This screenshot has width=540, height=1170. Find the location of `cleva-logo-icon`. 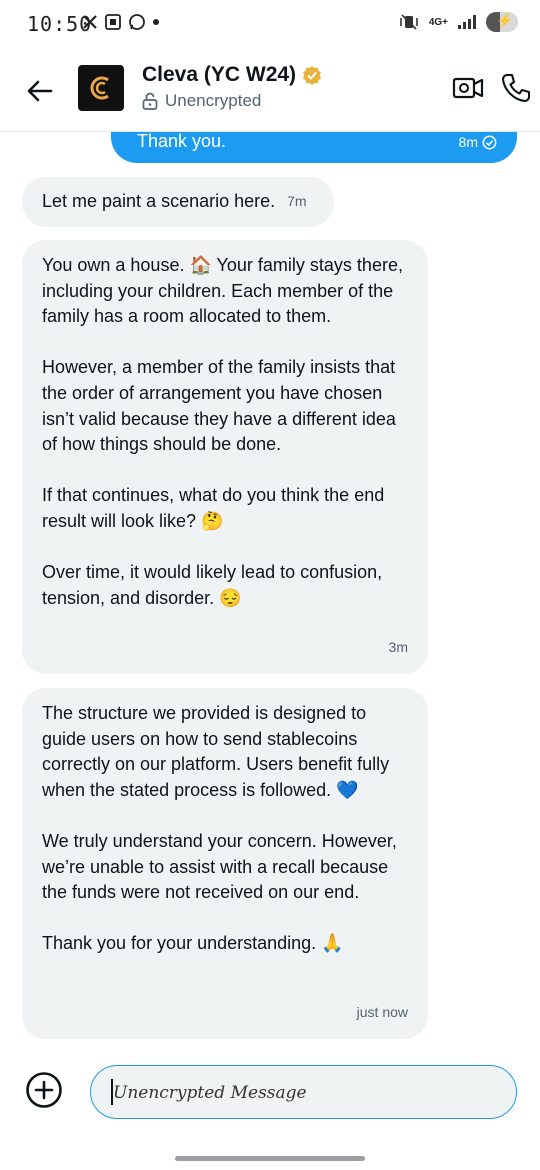

cleva-logo-icon is located at coordinates (99, 88).